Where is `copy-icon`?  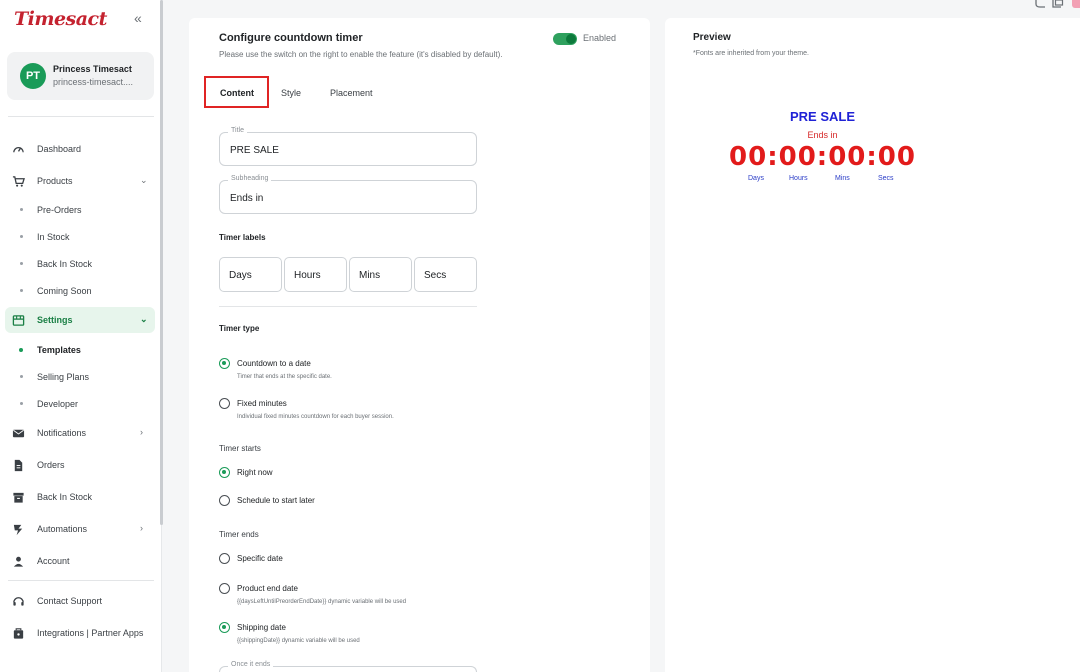
copy-icon is located at coordinates (1058, 4).